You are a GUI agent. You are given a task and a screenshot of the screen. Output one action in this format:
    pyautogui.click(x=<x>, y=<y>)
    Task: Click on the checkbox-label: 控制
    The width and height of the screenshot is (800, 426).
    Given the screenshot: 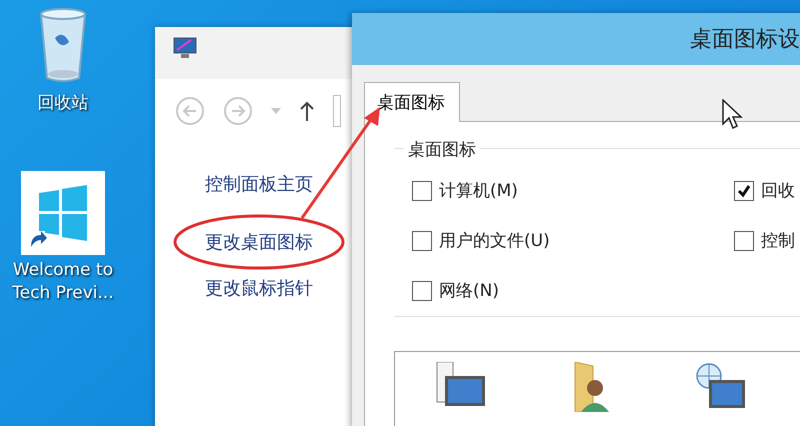 What is the action you would take?
    pyautogui.click(x=778, y=241)
    